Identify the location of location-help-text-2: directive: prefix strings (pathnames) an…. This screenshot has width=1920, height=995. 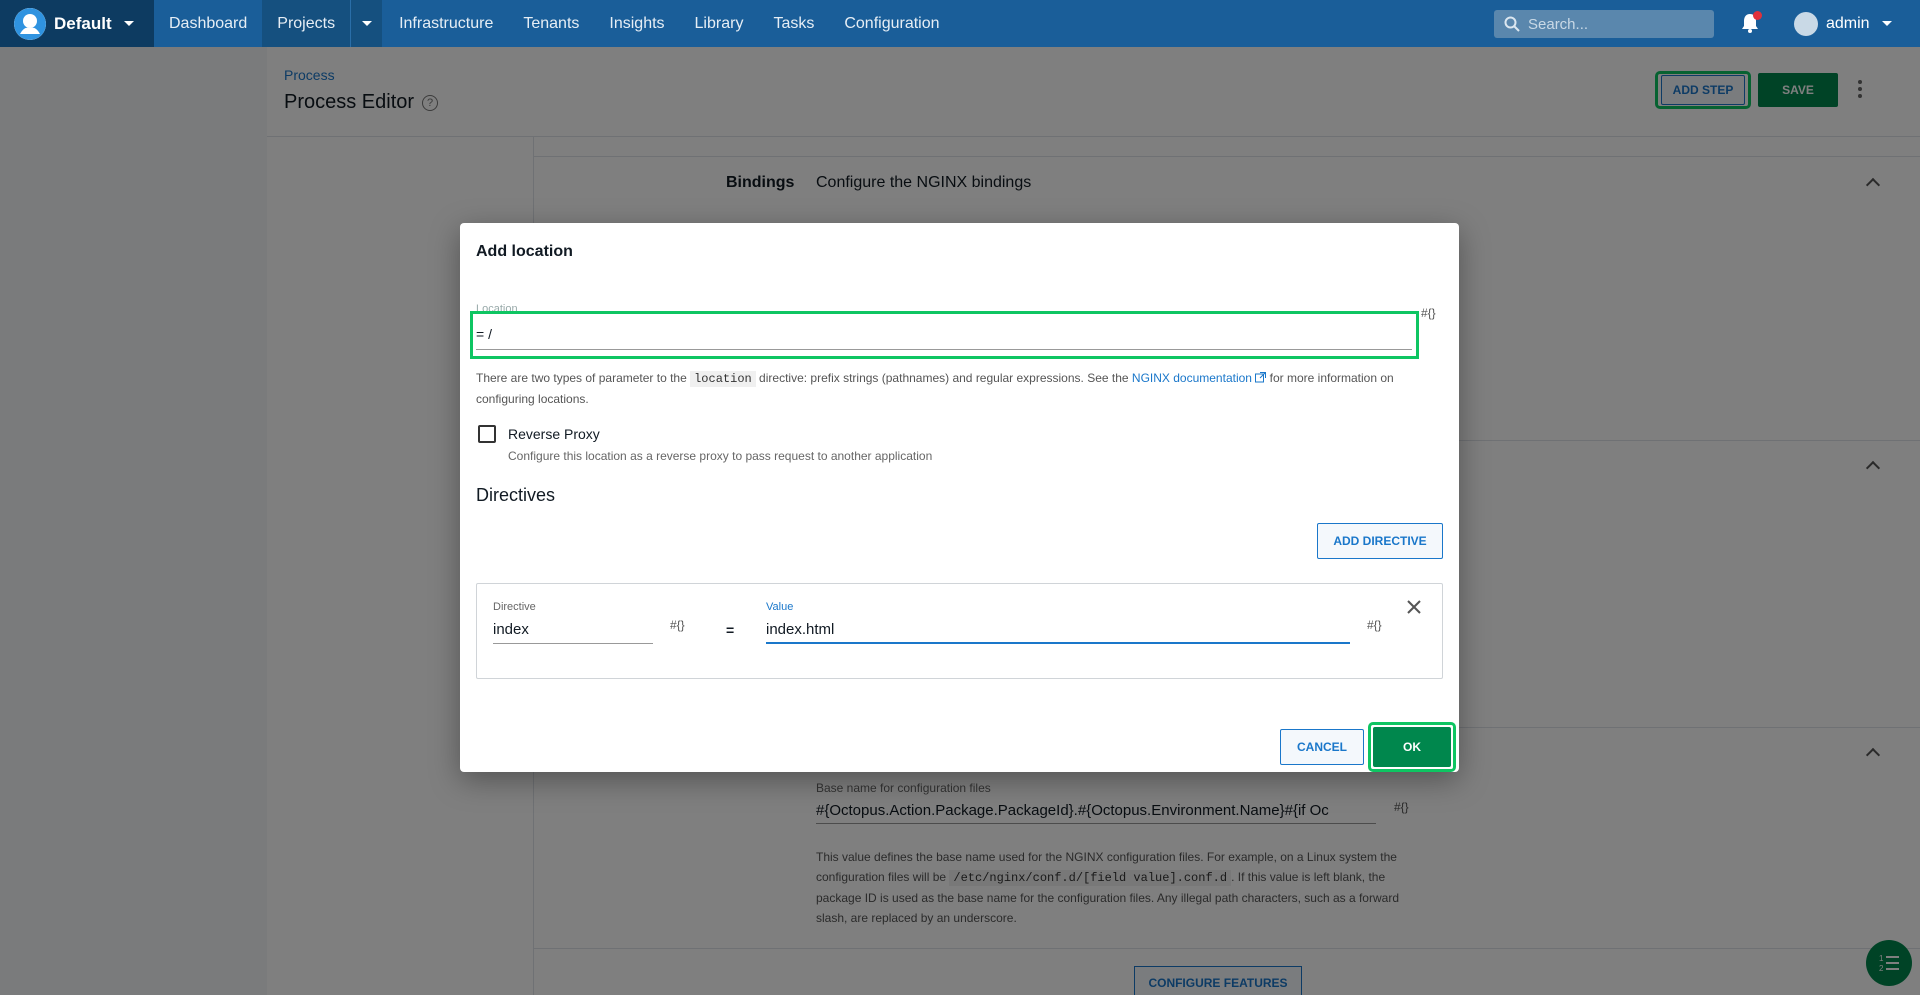
(943, 378).